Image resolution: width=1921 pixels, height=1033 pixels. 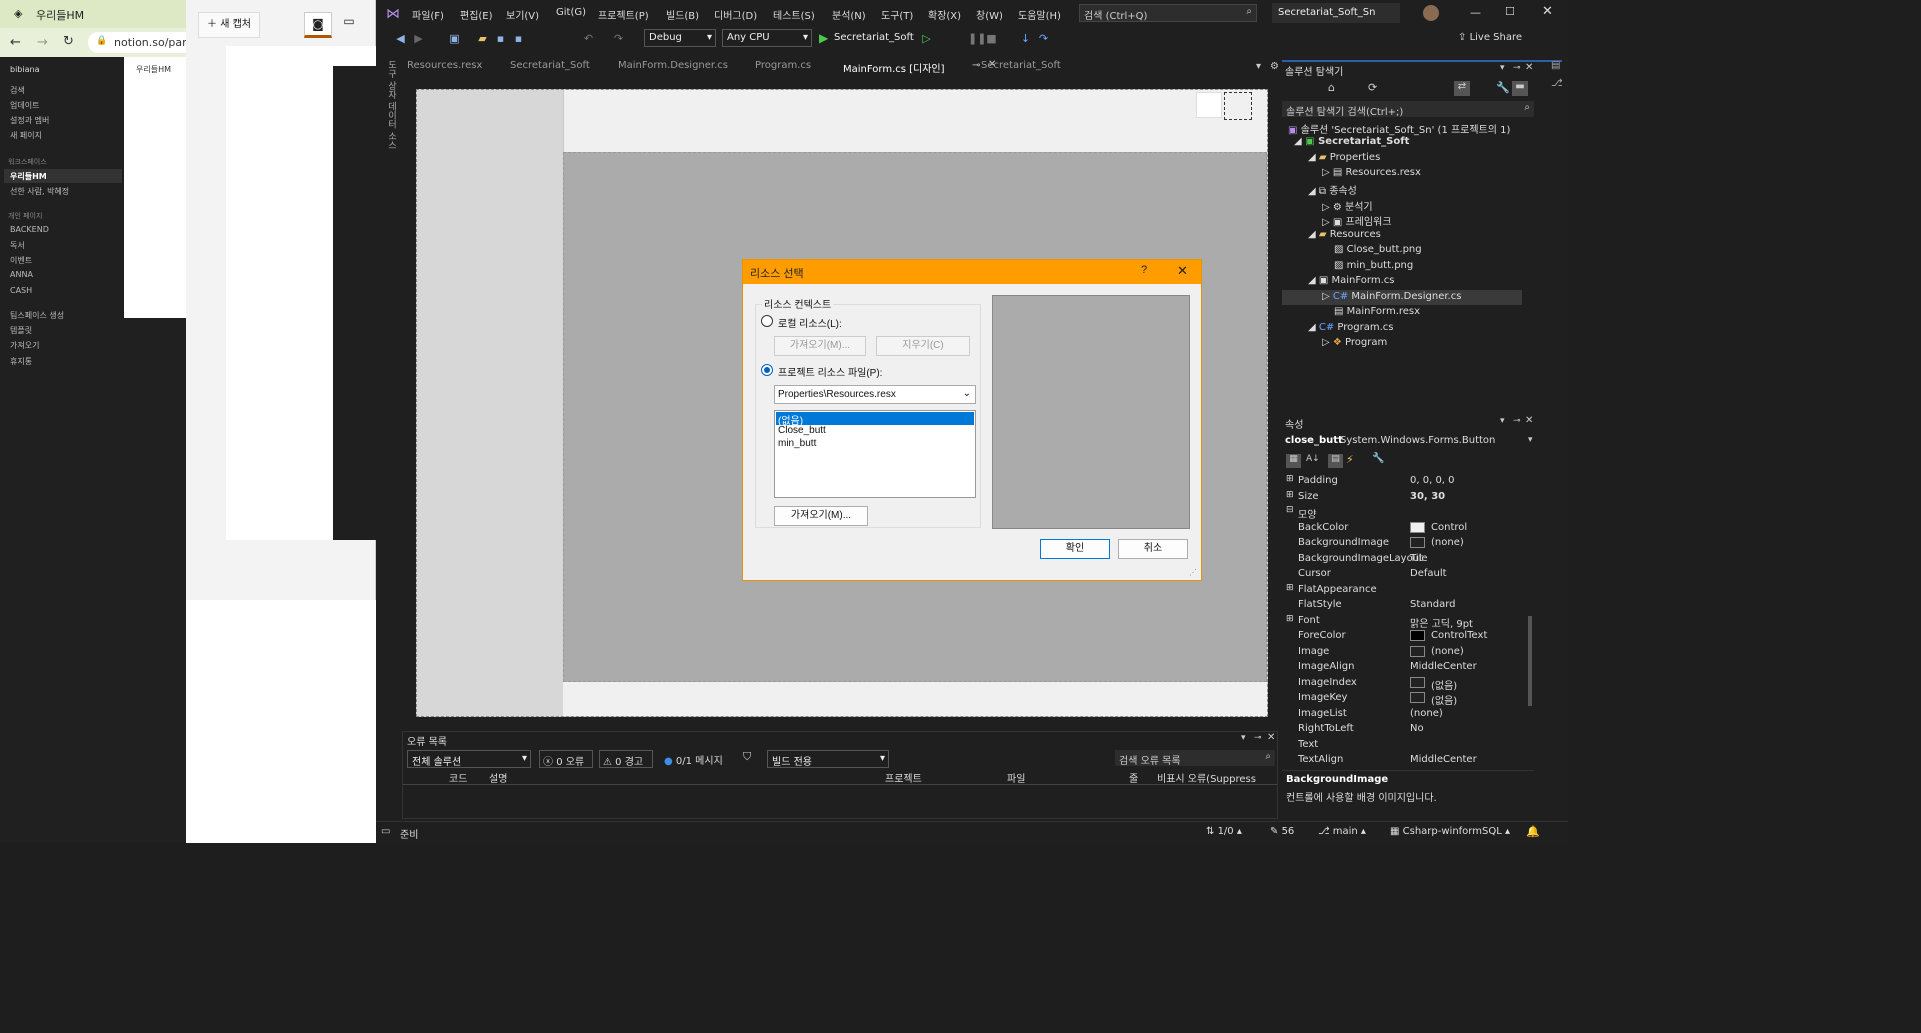 I want to click on new-project-icon: ▣, so click(x=454, y=38).